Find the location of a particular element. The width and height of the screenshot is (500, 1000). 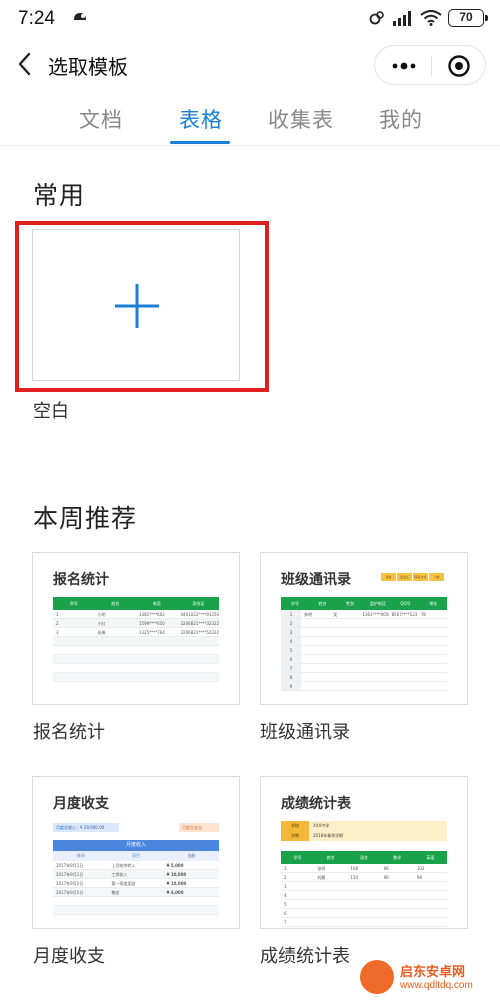

monthly-summary-bar: 月度总收入：¥ 29,000.00 月度总支出 is located at coordinates (136, 827).